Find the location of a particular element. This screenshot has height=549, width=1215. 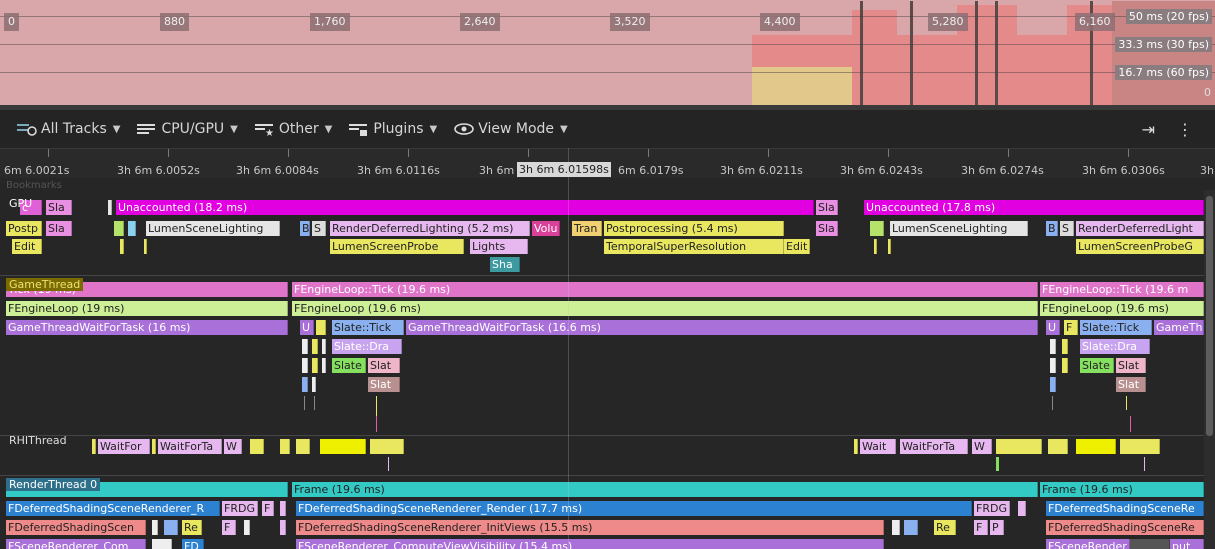

tracks-scrollbar is located at coordinates (1209, 369).